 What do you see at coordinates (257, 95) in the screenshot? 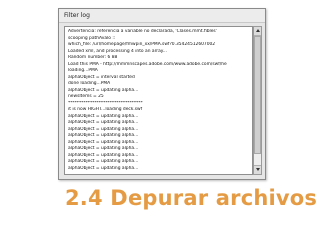
I see `scroll-thumb` at bounding box center [257, 95].